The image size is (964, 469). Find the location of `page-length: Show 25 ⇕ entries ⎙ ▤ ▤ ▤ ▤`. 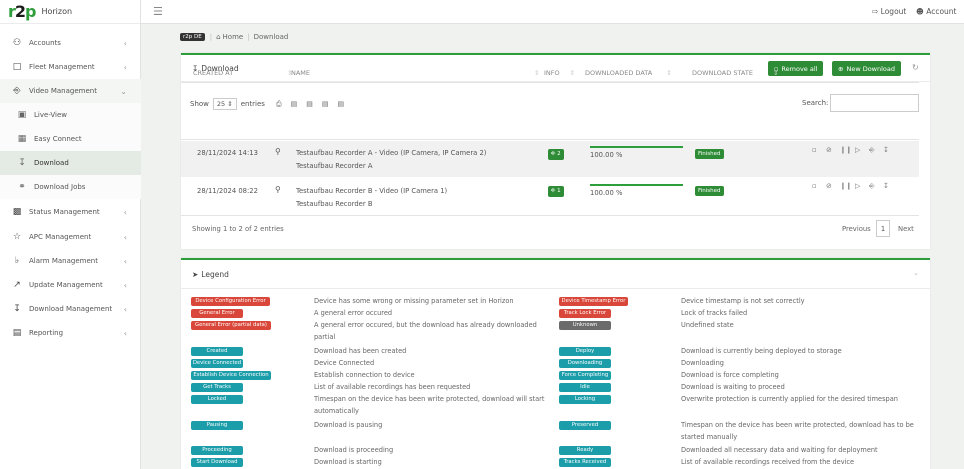

page-length: Show 25 ⇕ entries ⎙ ▤ ▤ ▤ ▤ is located at coordinates (267, 104).